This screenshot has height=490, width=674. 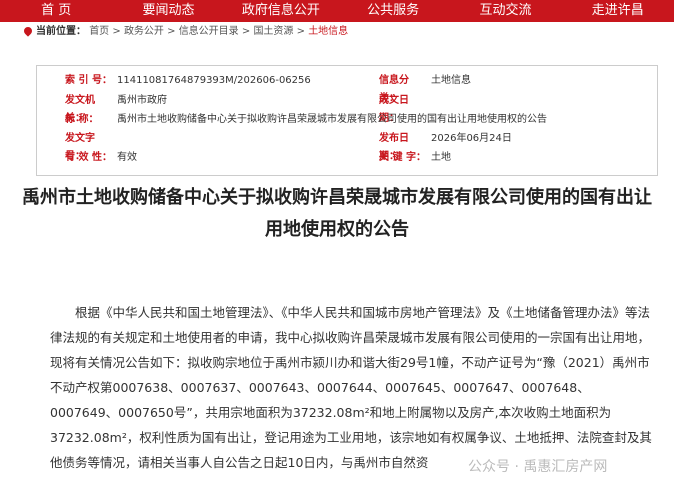 What do you see at coordinates (209, 31) in the screenshot?
I see `breadcrumb-catalog: 信息公开目录` at bounding box center [209, 31].